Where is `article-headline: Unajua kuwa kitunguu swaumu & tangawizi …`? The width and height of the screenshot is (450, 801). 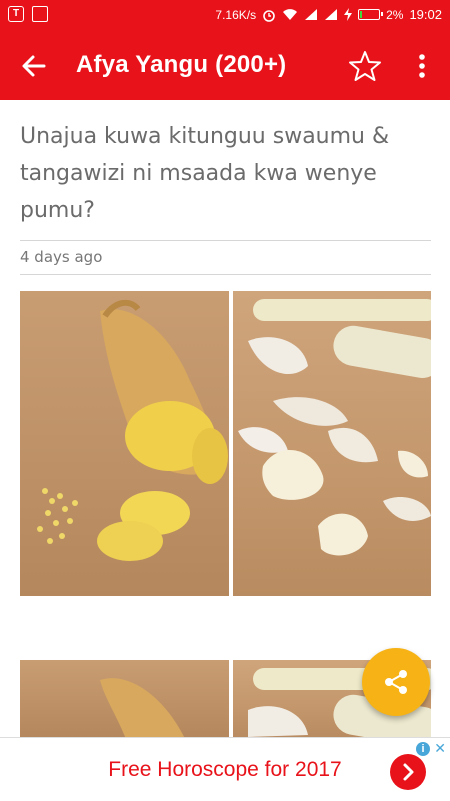
article-headline: Unajua kuwa kitunguu swaumu & tangawizi … is located at coordinates (205, 173).